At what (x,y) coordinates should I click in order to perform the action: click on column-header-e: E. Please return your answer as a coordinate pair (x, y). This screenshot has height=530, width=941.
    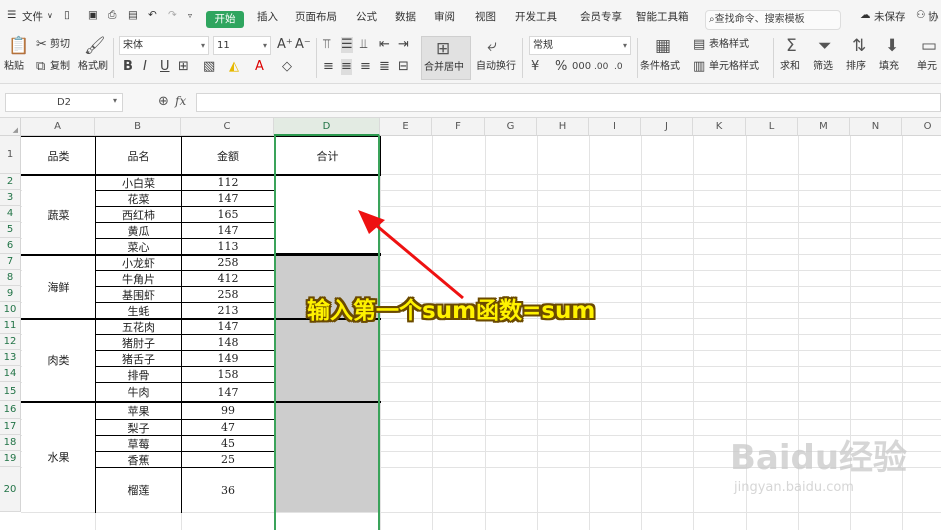
    Looking at the image, I should click on (406, 127).